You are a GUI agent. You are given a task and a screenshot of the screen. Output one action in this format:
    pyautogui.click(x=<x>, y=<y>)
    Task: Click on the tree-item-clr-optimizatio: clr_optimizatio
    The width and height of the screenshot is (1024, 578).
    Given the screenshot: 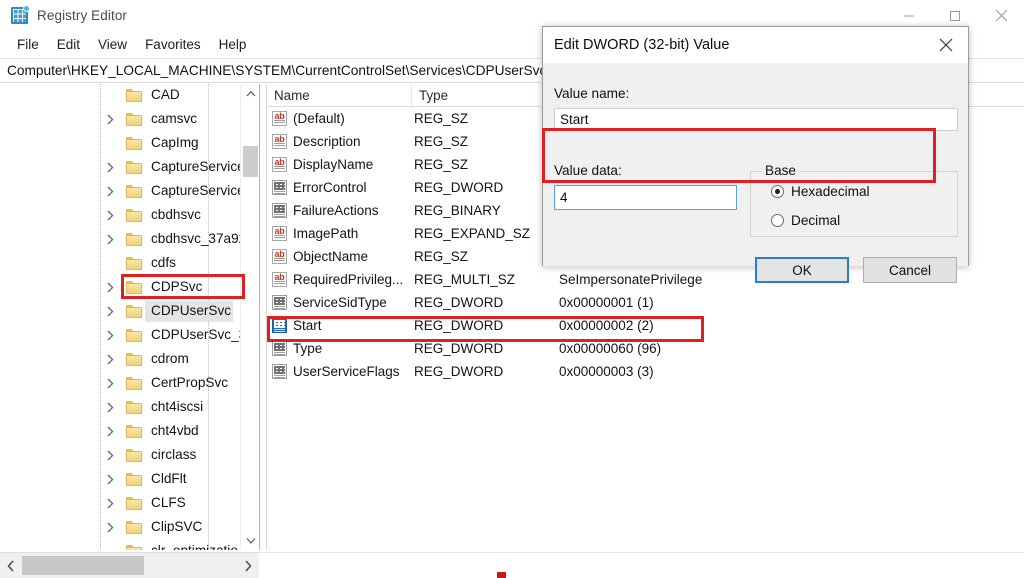 What is the action you would take?
    pyautogui.click(x=129, y=545)
    